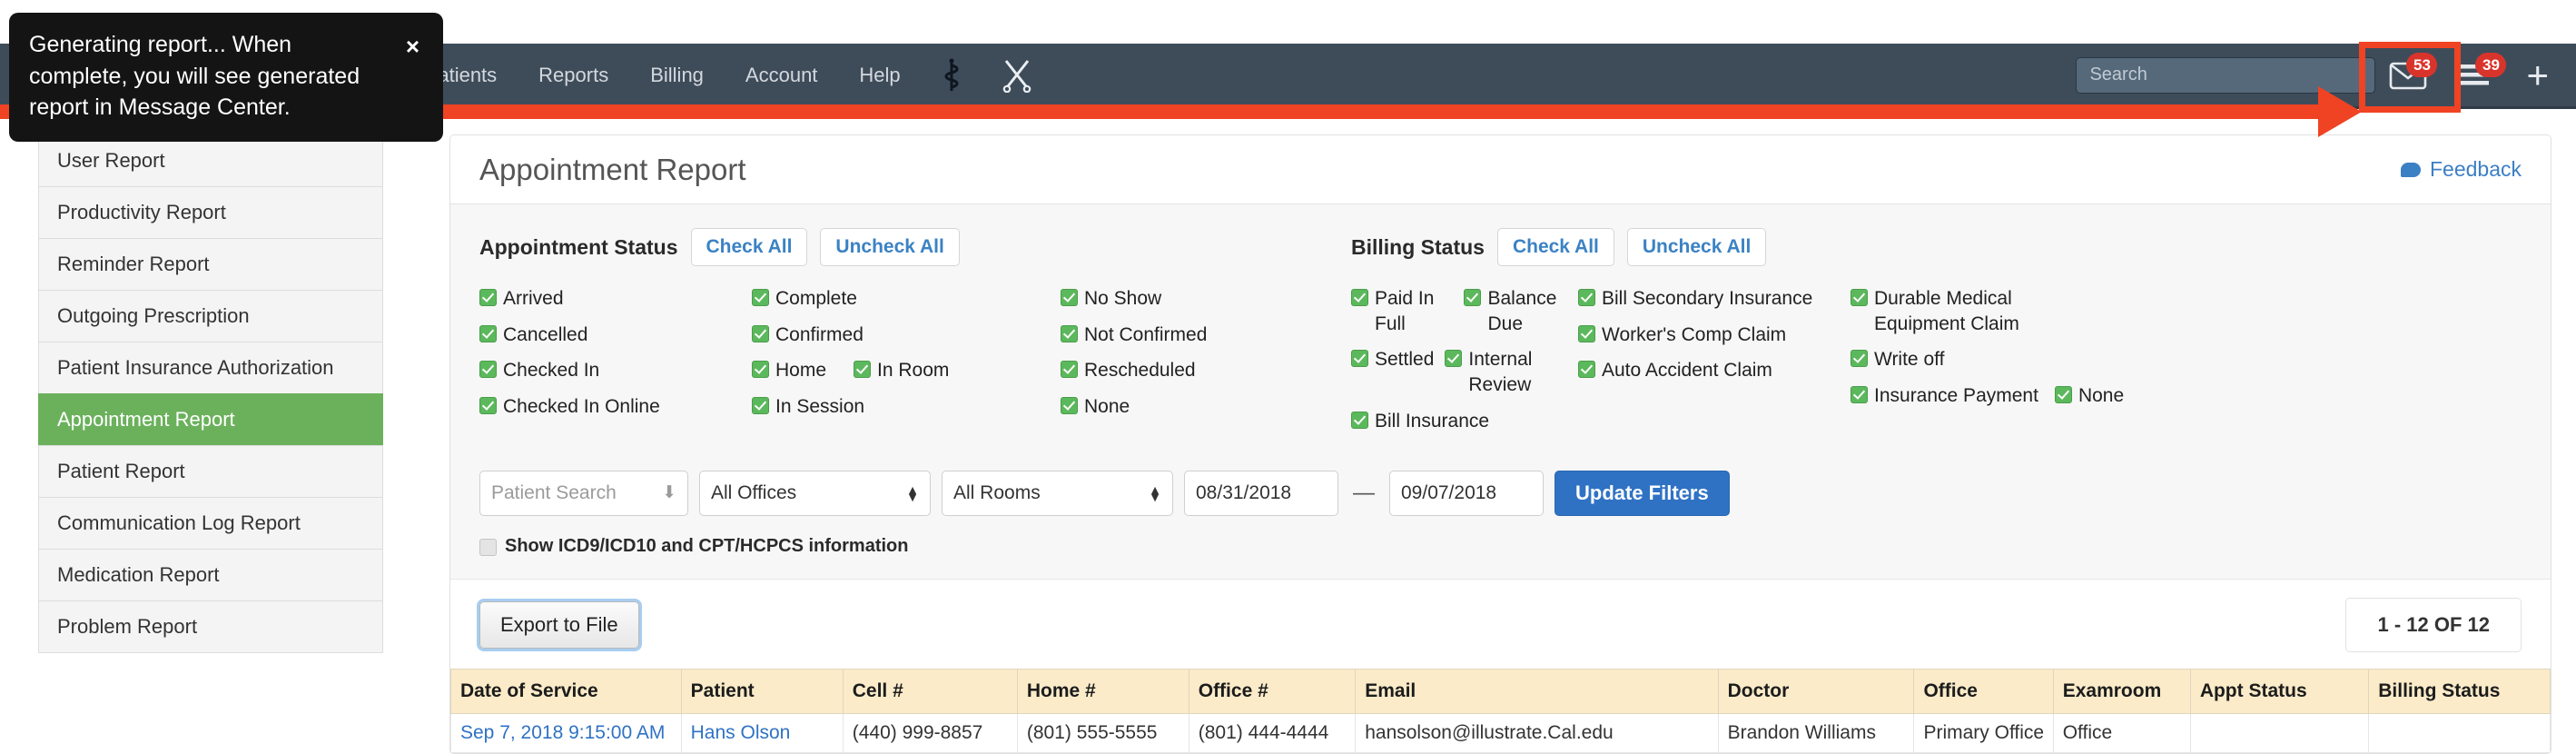 This screenshot has width=2576, height=754. What do you see at coordinates (210, 264) in the screenshot?
I see `sidebar-item-reminder-report: Reminder Report` at bounding box center [210, 264].